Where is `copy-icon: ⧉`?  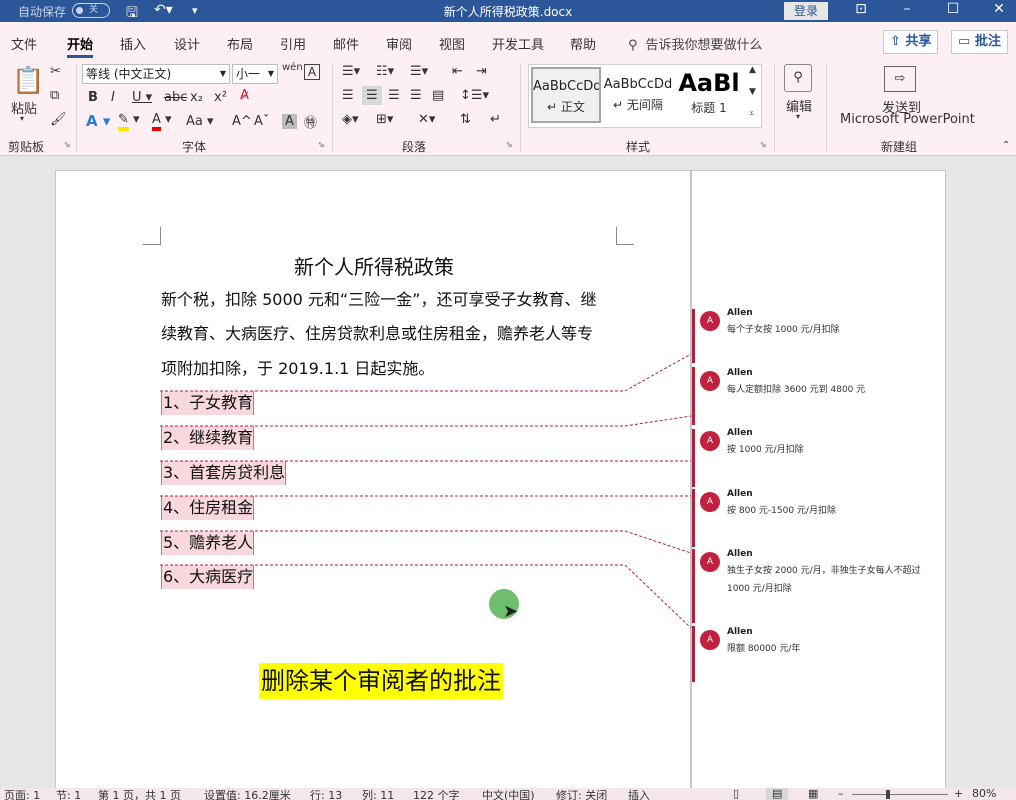
copy-icon: ⧉ is located at coordinates (54, 95).